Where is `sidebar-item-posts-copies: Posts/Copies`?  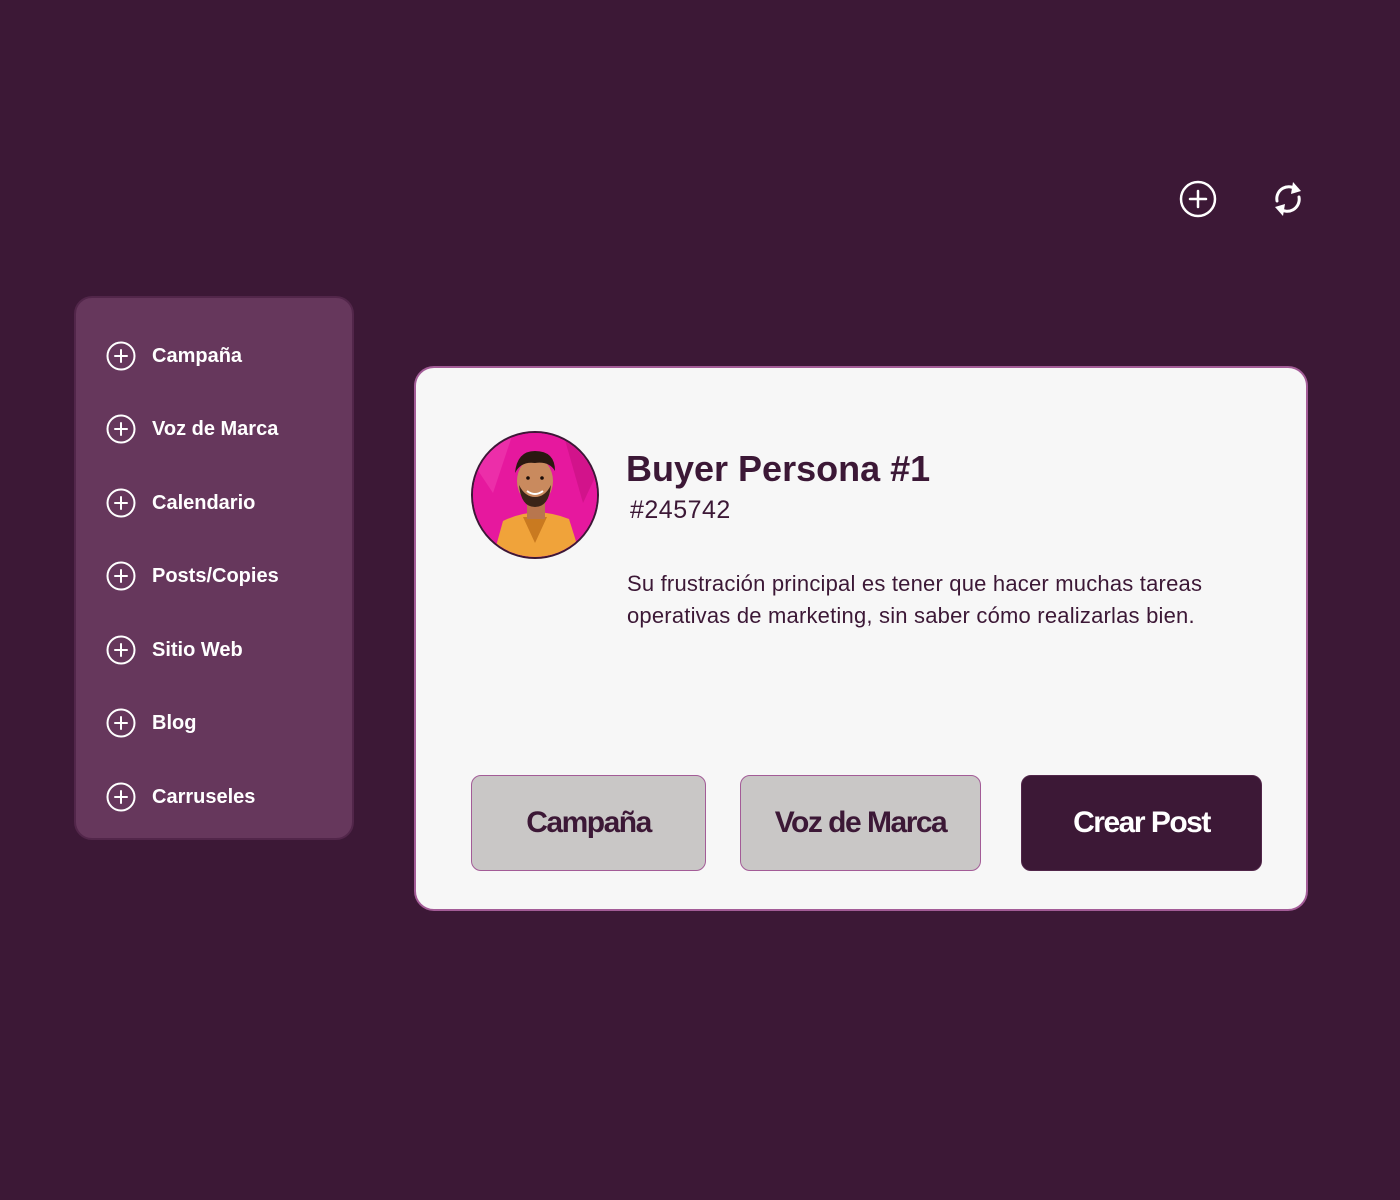 sidebar-item-posts-copies: Posts/Copies is located at coordinates (192, 576).